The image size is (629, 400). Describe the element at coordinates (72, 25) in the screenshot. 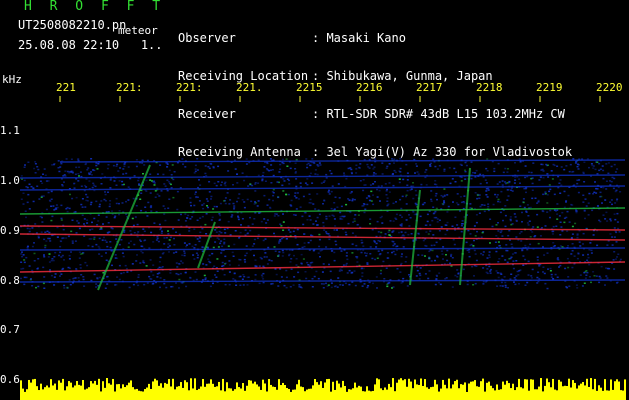

I see `file-name: UT2508082210.pn` at that location.